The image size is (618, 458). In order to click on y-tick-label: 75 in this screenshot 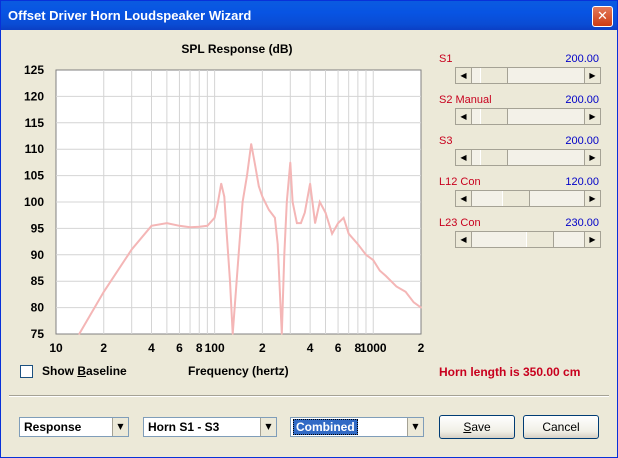, I will do `click(38, 334)`.